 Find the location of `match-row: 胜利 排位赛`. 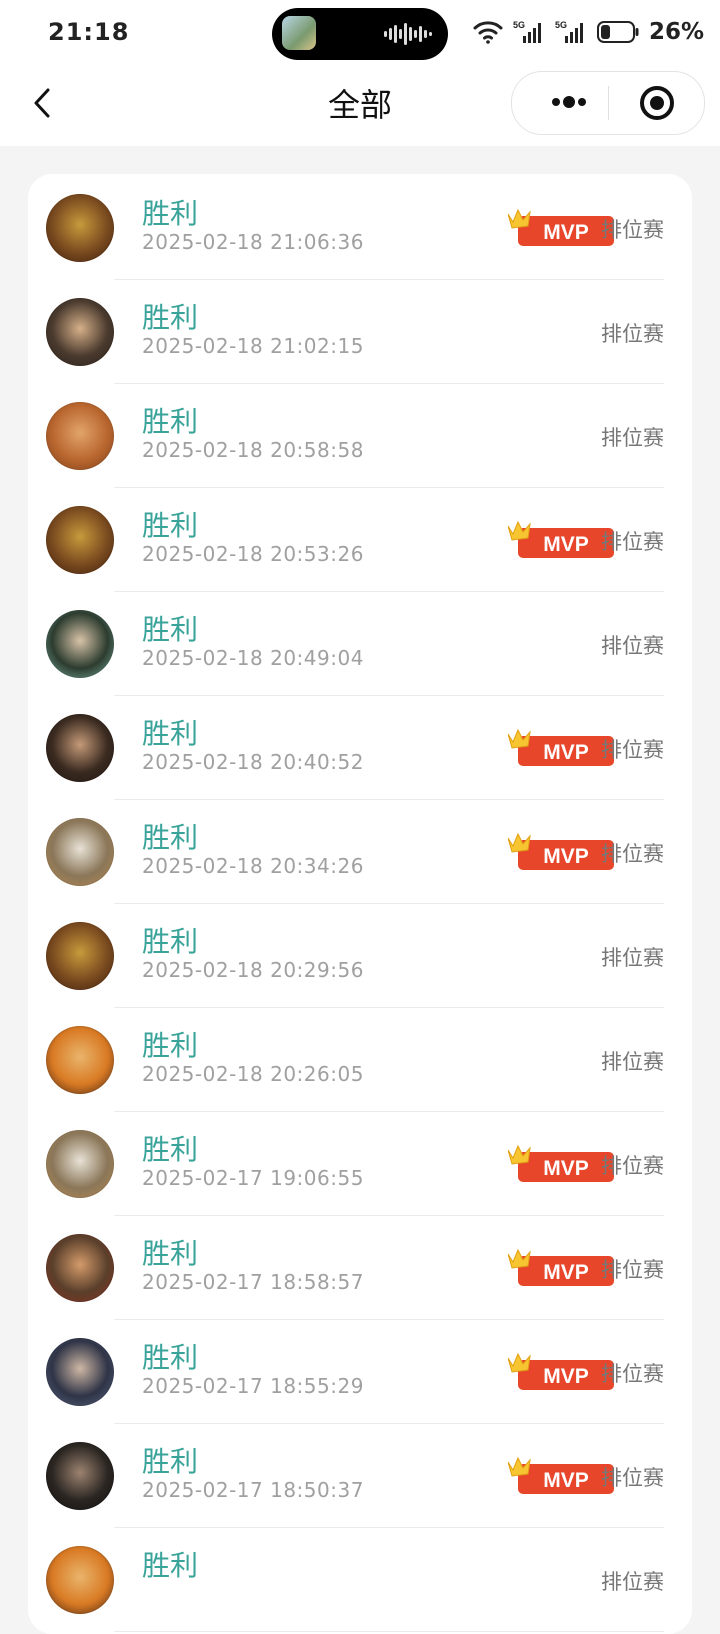

match-row: 胜利 排位赛 is located at coordinates (360, 1579).